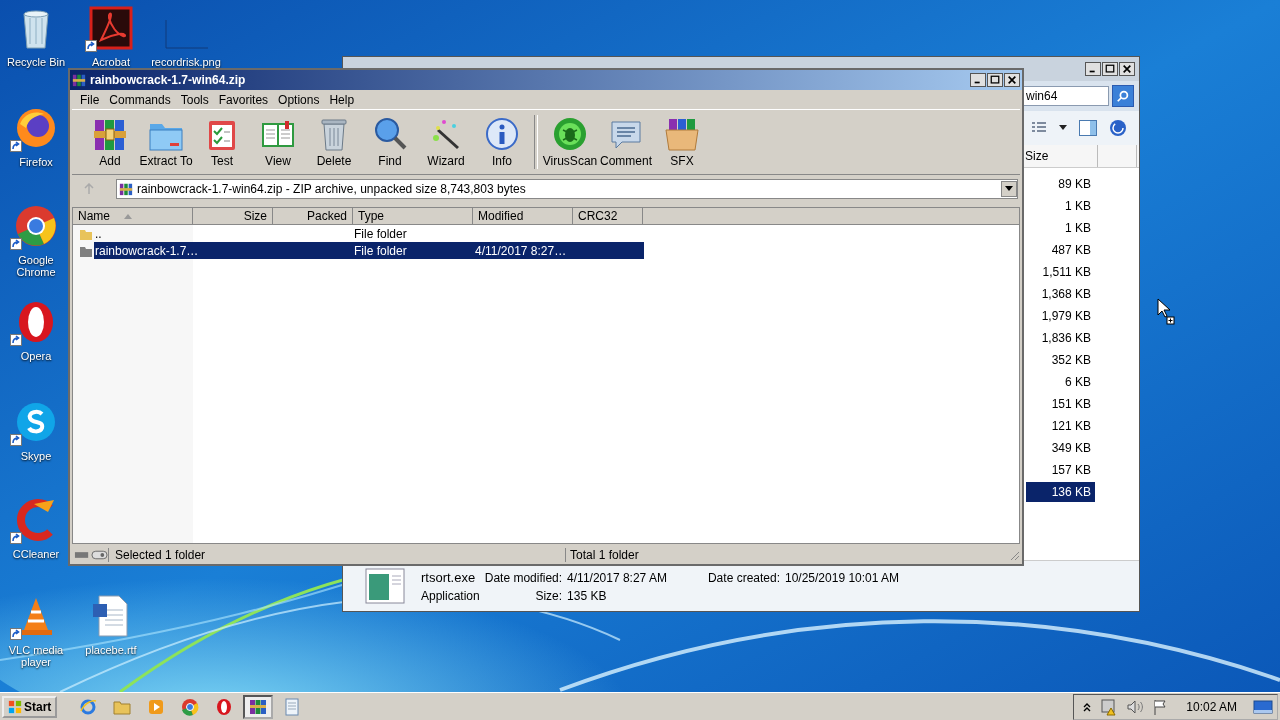  Describe the element at coordinates (166, 142) in the screenshot. I see `toolbar-button: Extract To` at that location.